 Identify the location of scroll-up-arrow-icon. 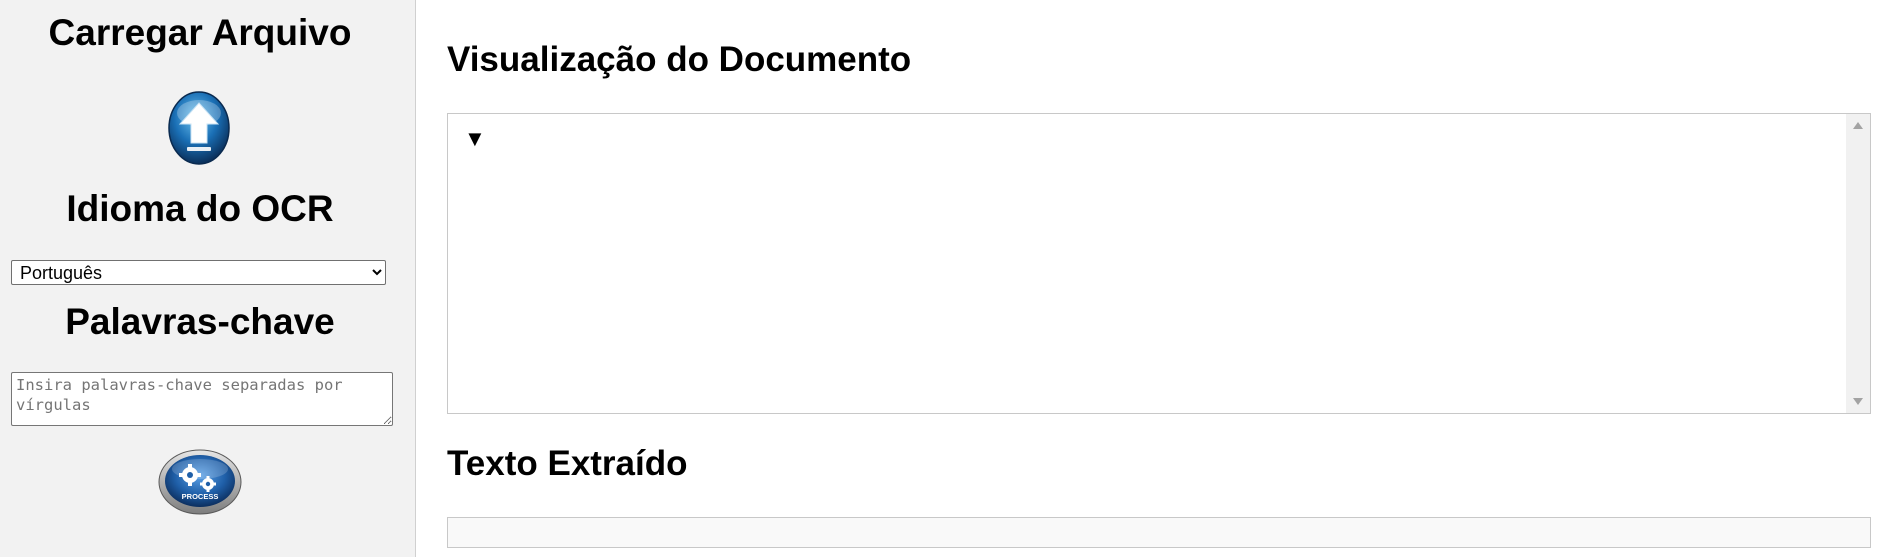
(1858, 125).